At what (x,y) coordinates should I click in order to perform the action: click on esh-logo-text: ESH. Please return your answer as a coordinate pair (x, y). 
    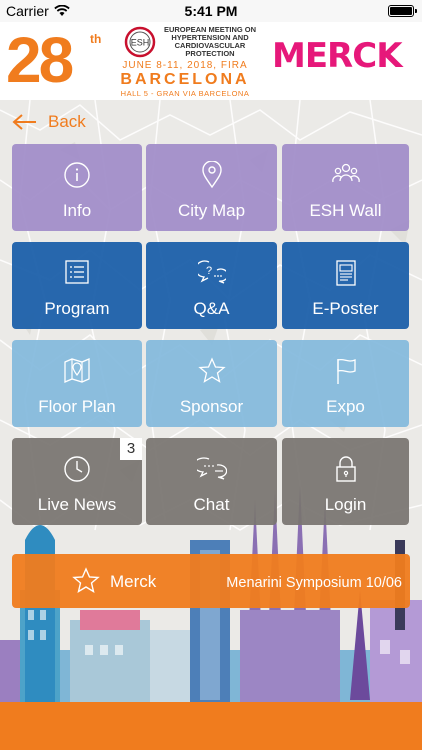
    Looking at the image, I should click on (140, 43).